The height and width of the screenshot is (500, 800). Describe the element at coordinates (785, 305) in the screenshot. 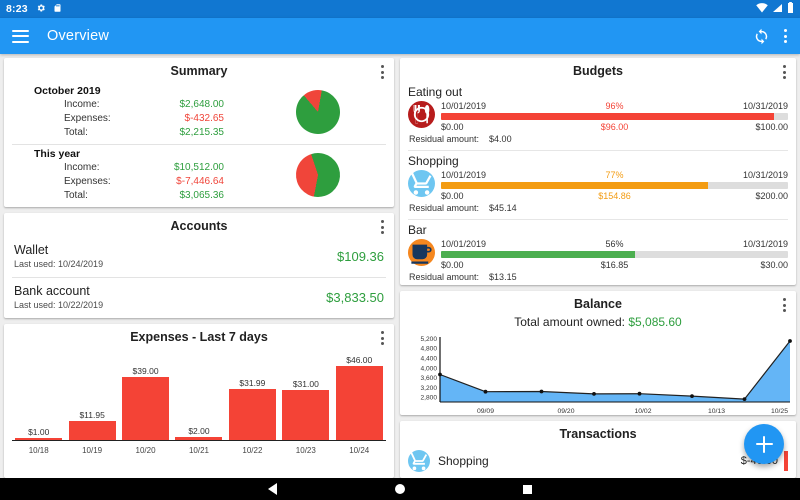

I see `balance-overflow-menu` at that location.